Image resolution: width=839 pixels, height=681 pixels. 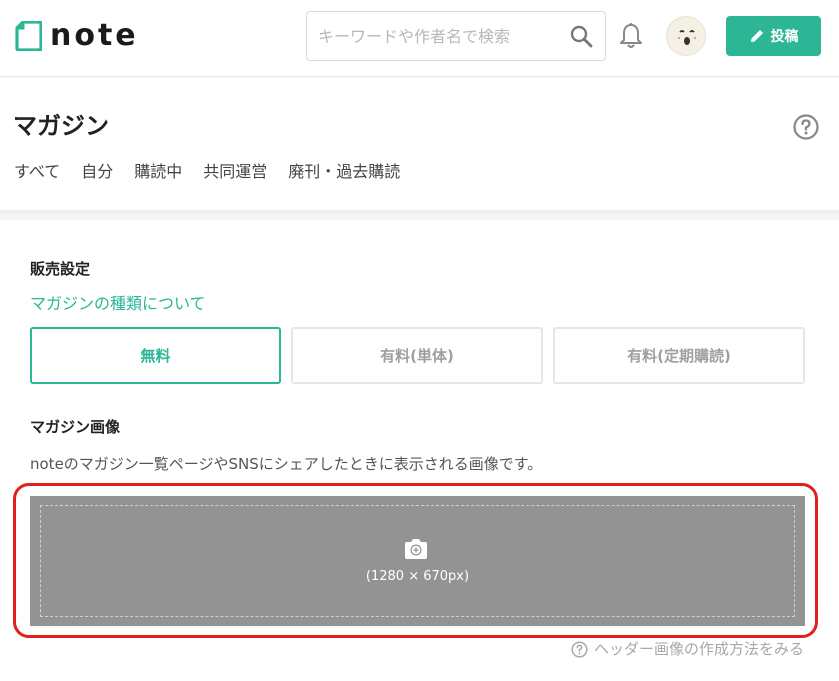 What do you see at coordinates (698, 649) in the screenshot?
I see `howto-link-text: ヘッダー画像の作成方法をみる` at bounding box center [698, 649].